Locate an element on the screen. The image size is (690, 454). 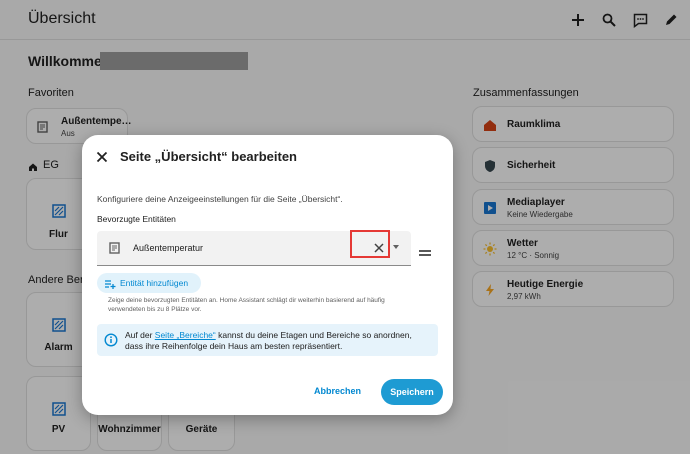
preferred-entities-label: Bevorzugte Entitäten is located at coordinates (136, 219).